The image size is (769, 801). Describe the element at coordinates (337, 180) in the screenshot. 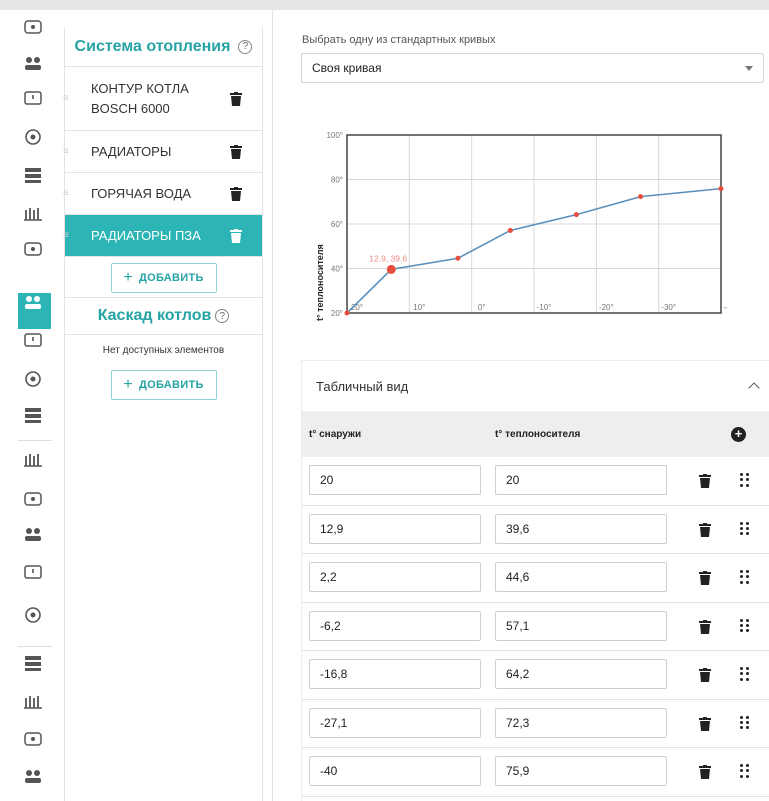

I see `y-tick-label: 80°` at that location.